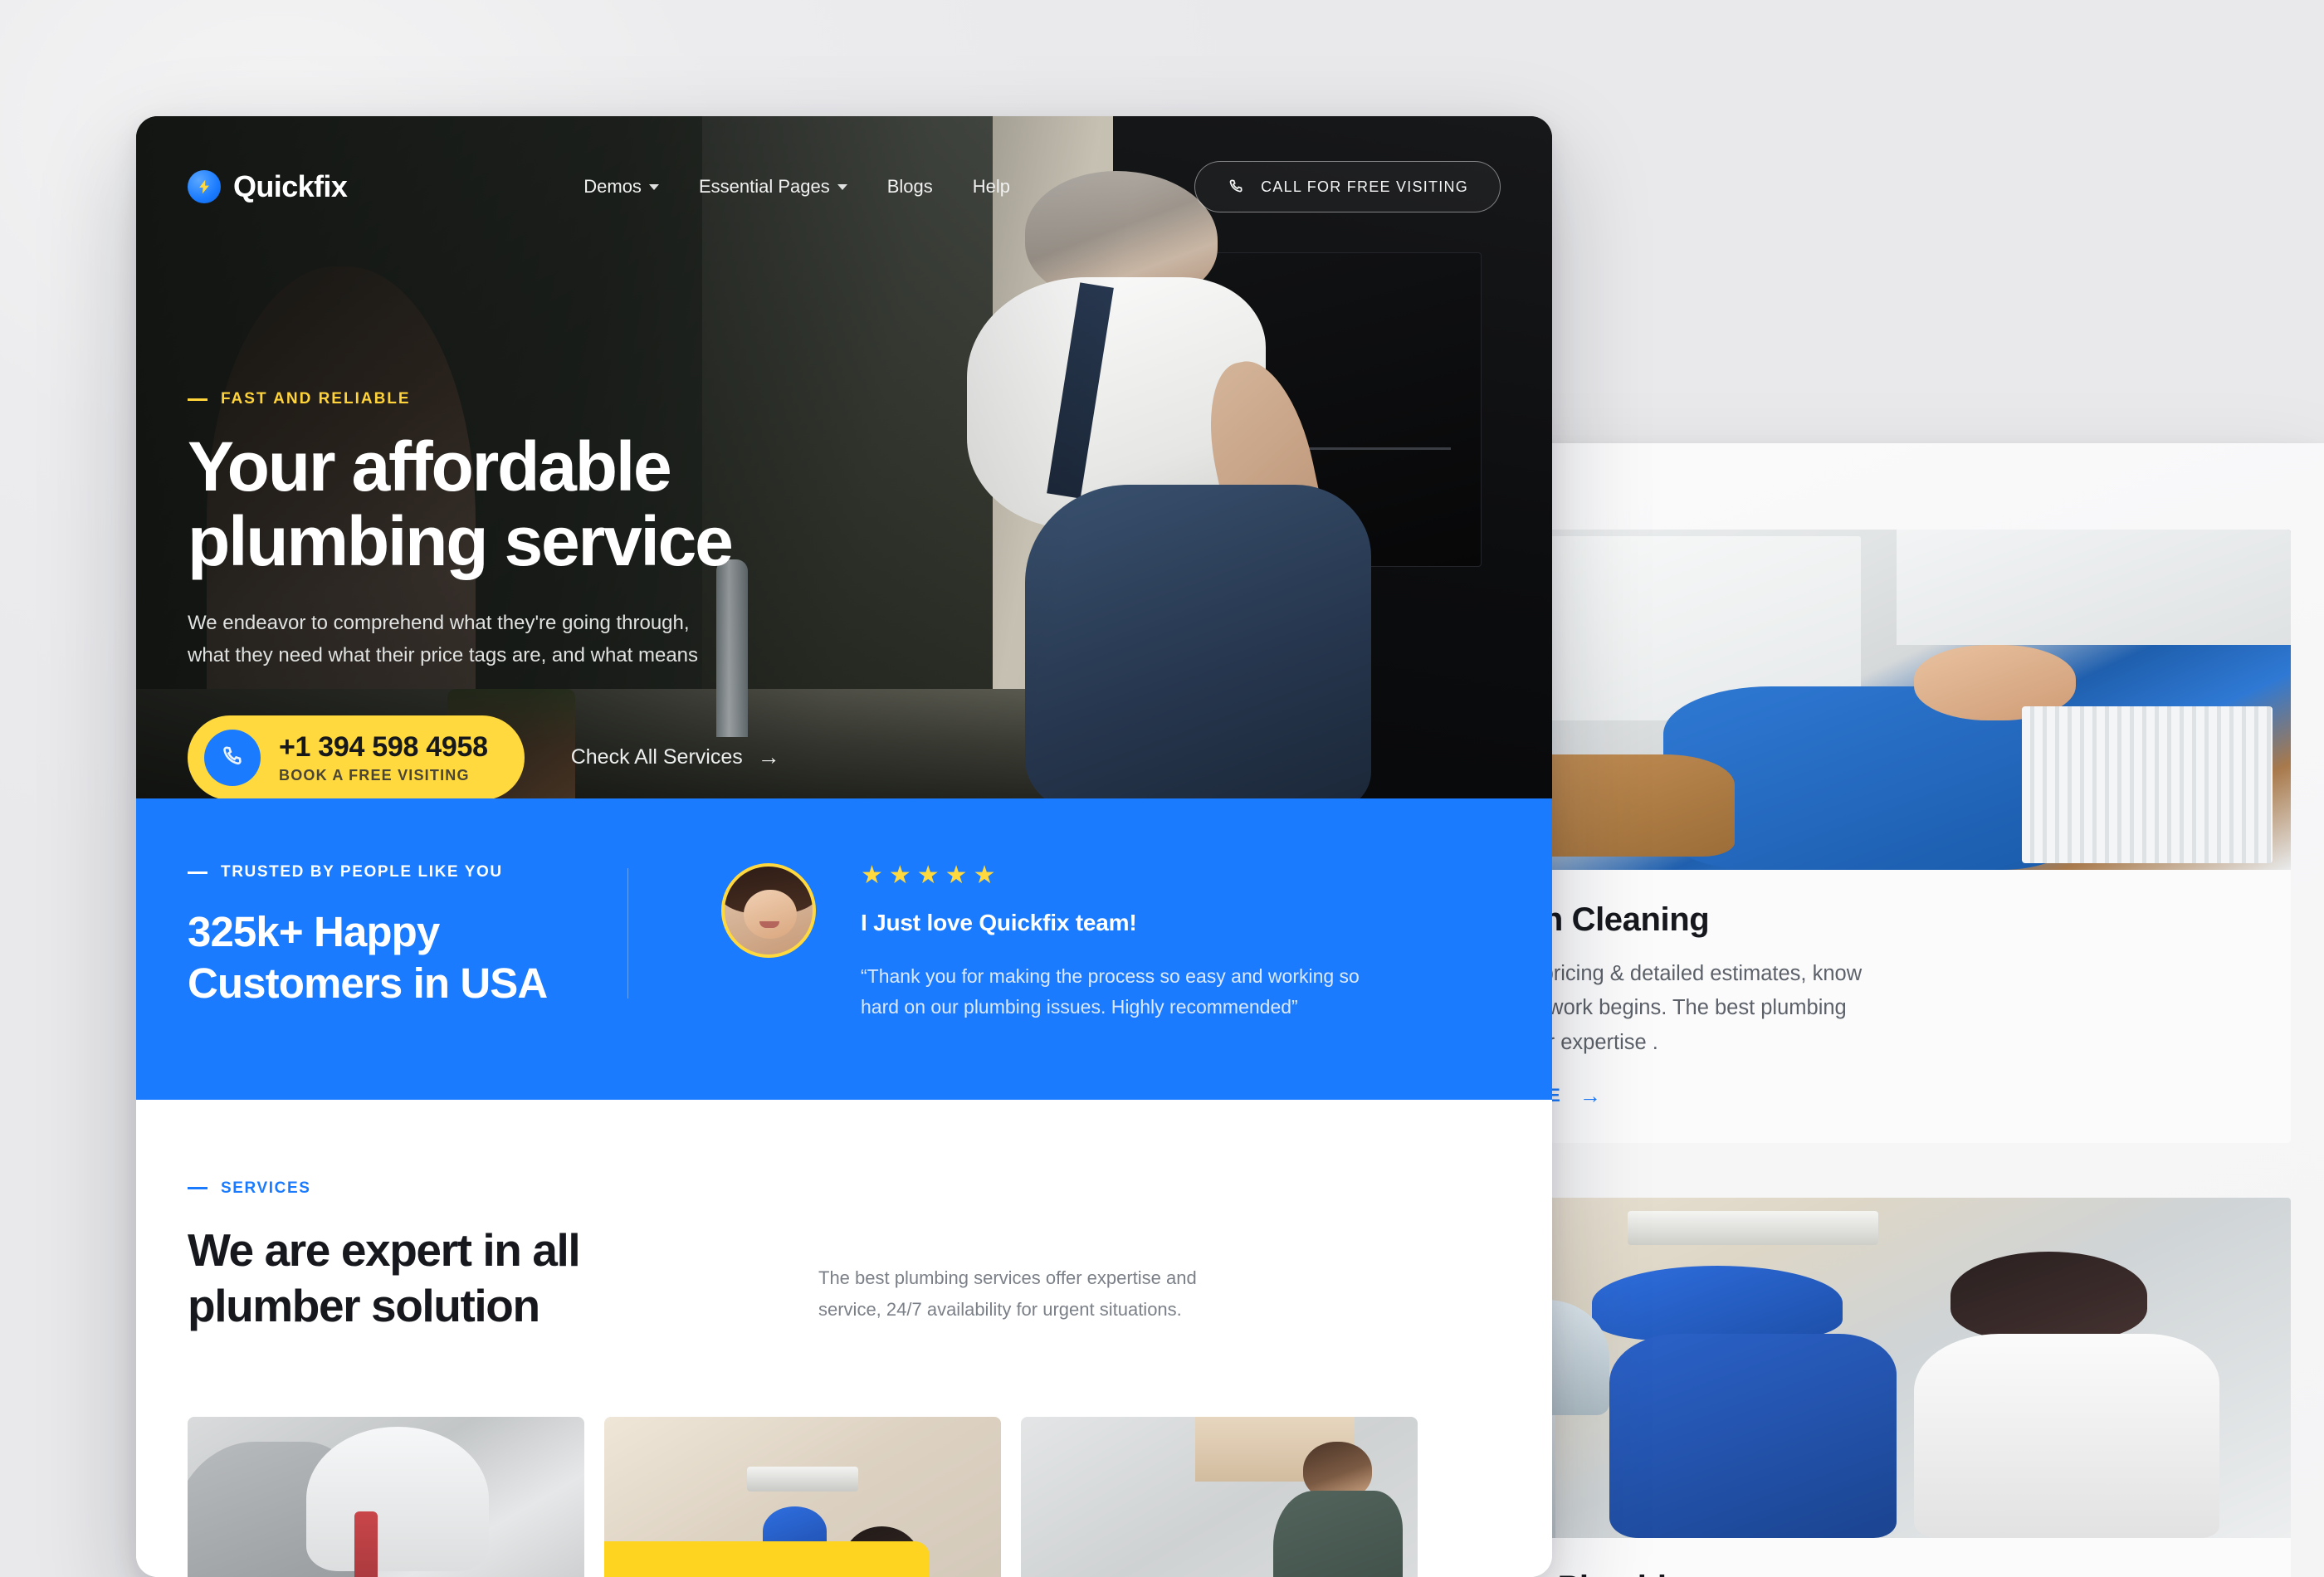 The height and width of the screenshot is (1577, 2324). What do you see at coordinates (291, 186) in the screenshot?
I see `brand-name: Quickfix` at bounding box center [291, 186].